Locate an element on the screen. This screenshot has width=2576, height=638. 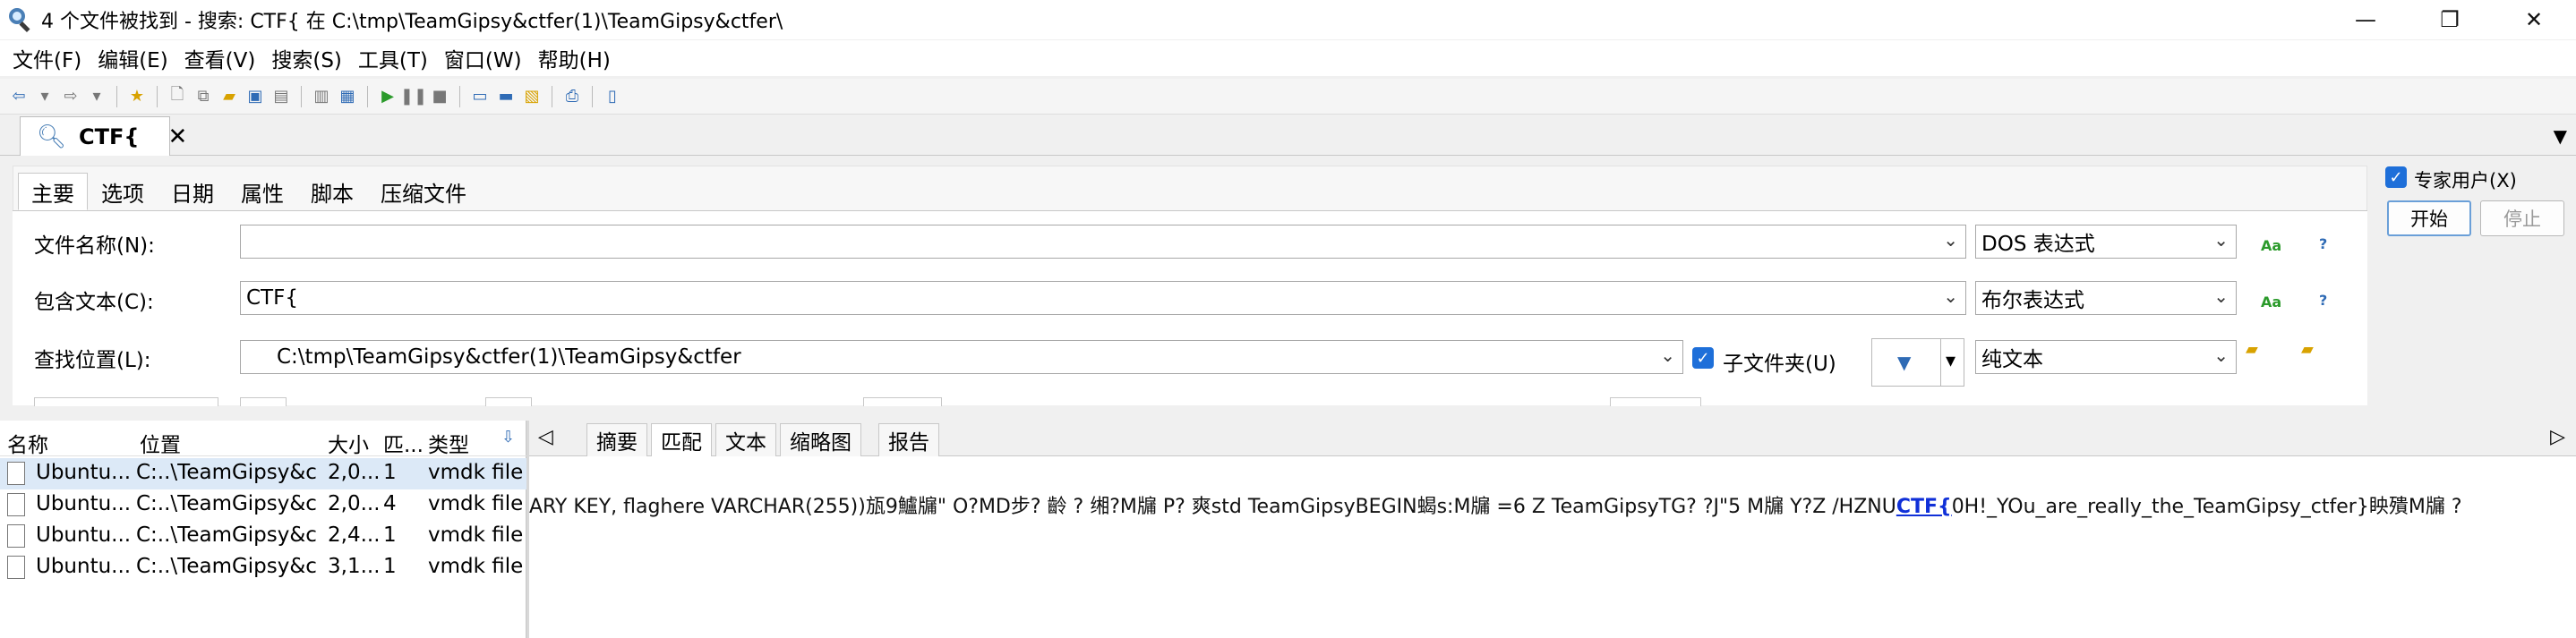
menu-window: 窗口(W) is located at coordinates (484, 58).